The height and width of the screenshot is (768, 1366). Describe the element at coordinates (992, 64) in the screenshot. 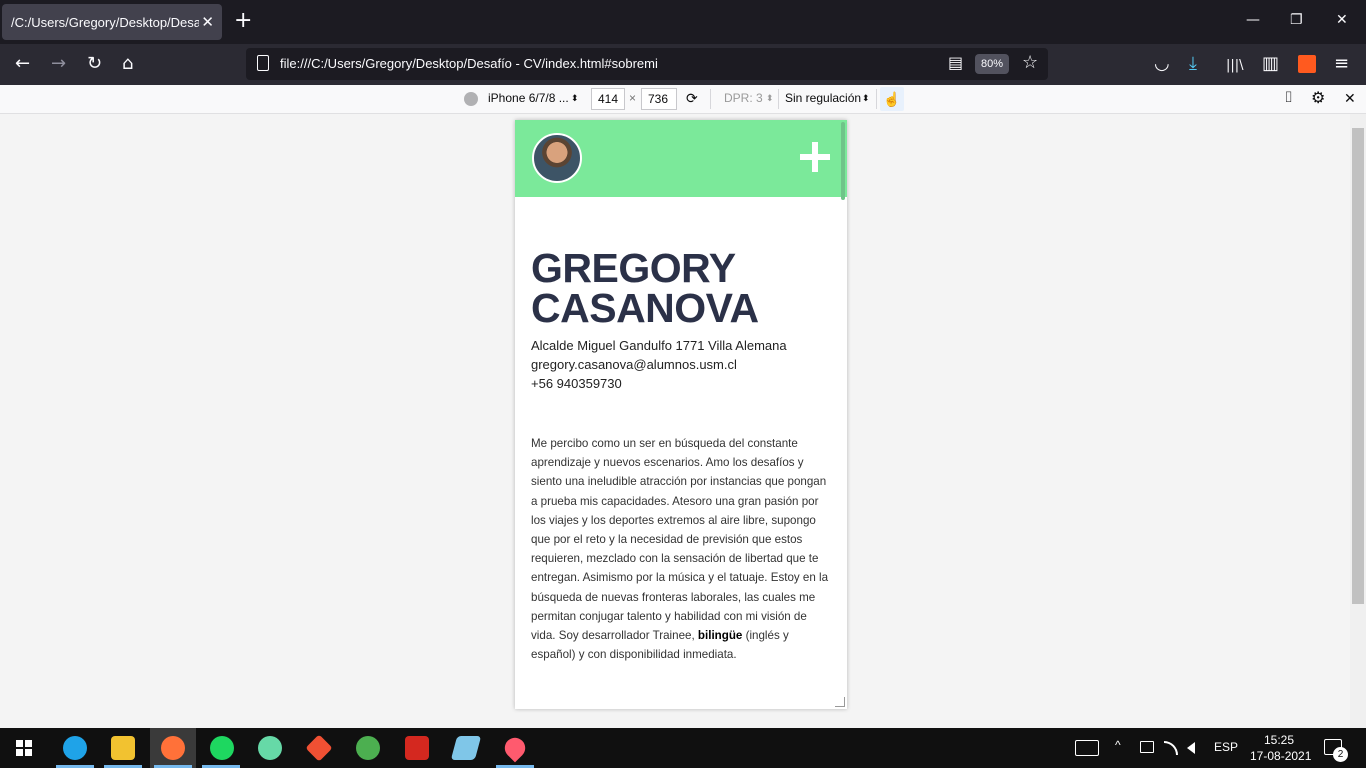

I see `zoom-badge: 80%` at that location.